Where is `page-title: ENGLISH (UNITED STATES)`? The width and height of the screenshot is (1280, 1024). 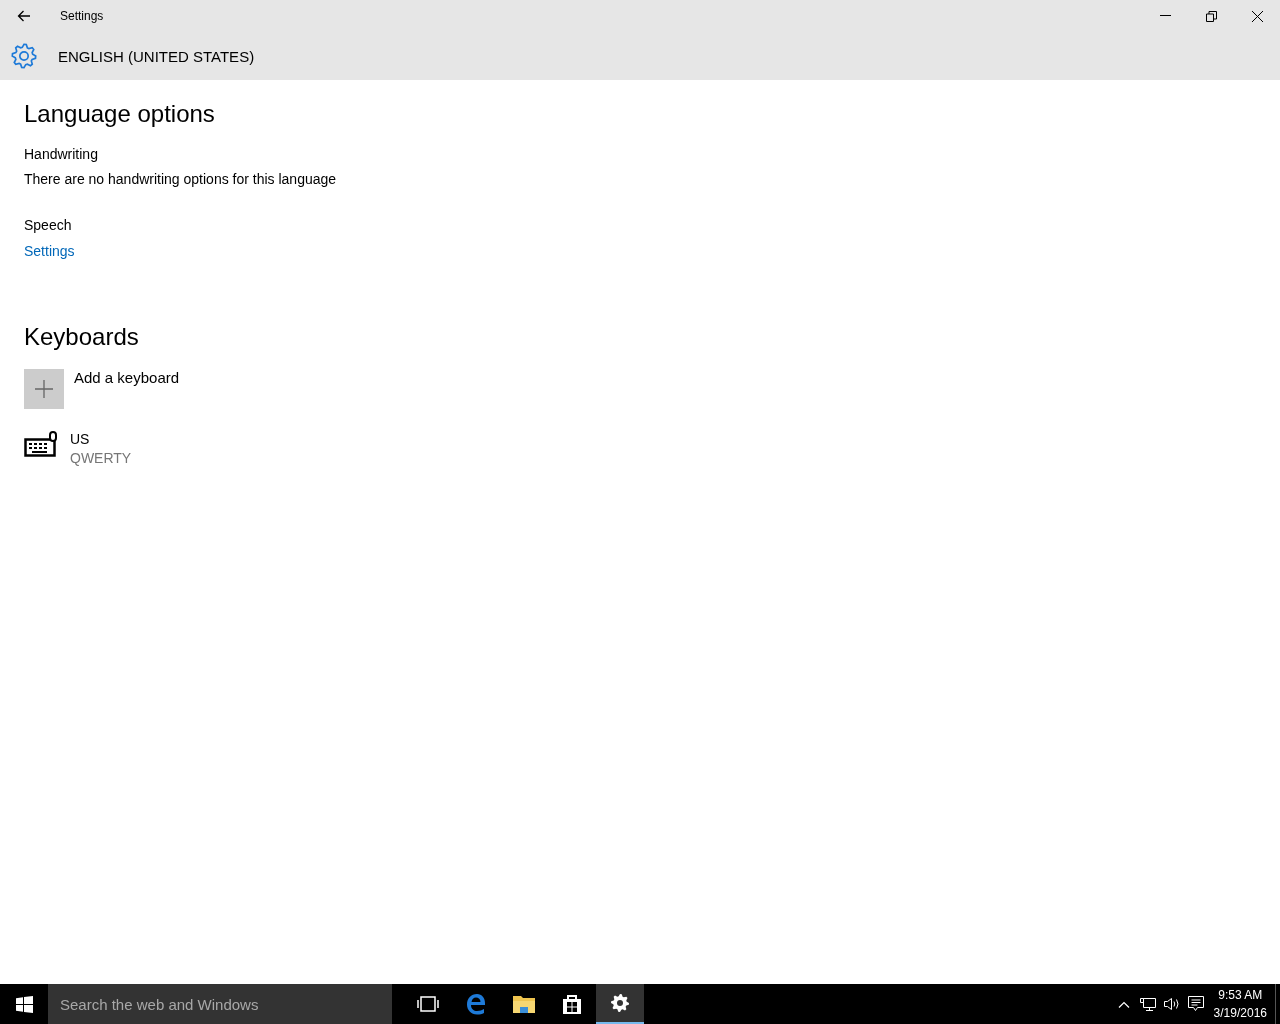 page-title: ENGLISH (UNITED STATES) is located at coordinates (156, 56).